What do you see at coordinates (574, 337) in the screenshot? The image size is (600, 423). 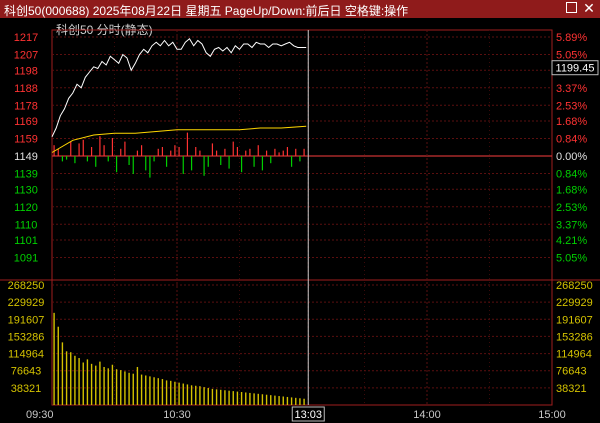 I see `volume-tick-label-right: 153286` at bounding box center [574, 337].